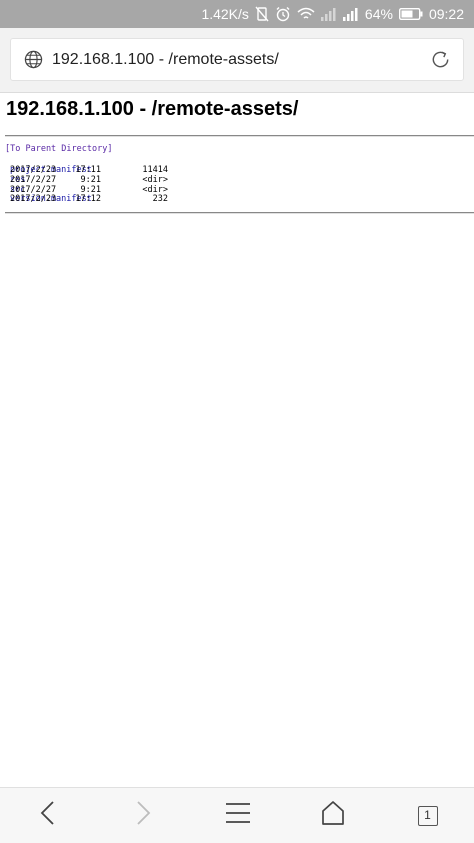 This screenshot has height=843, width=474. I want to click on list-item: 2017/2/23 17:12 232 version.manifest, so click(89, 199).